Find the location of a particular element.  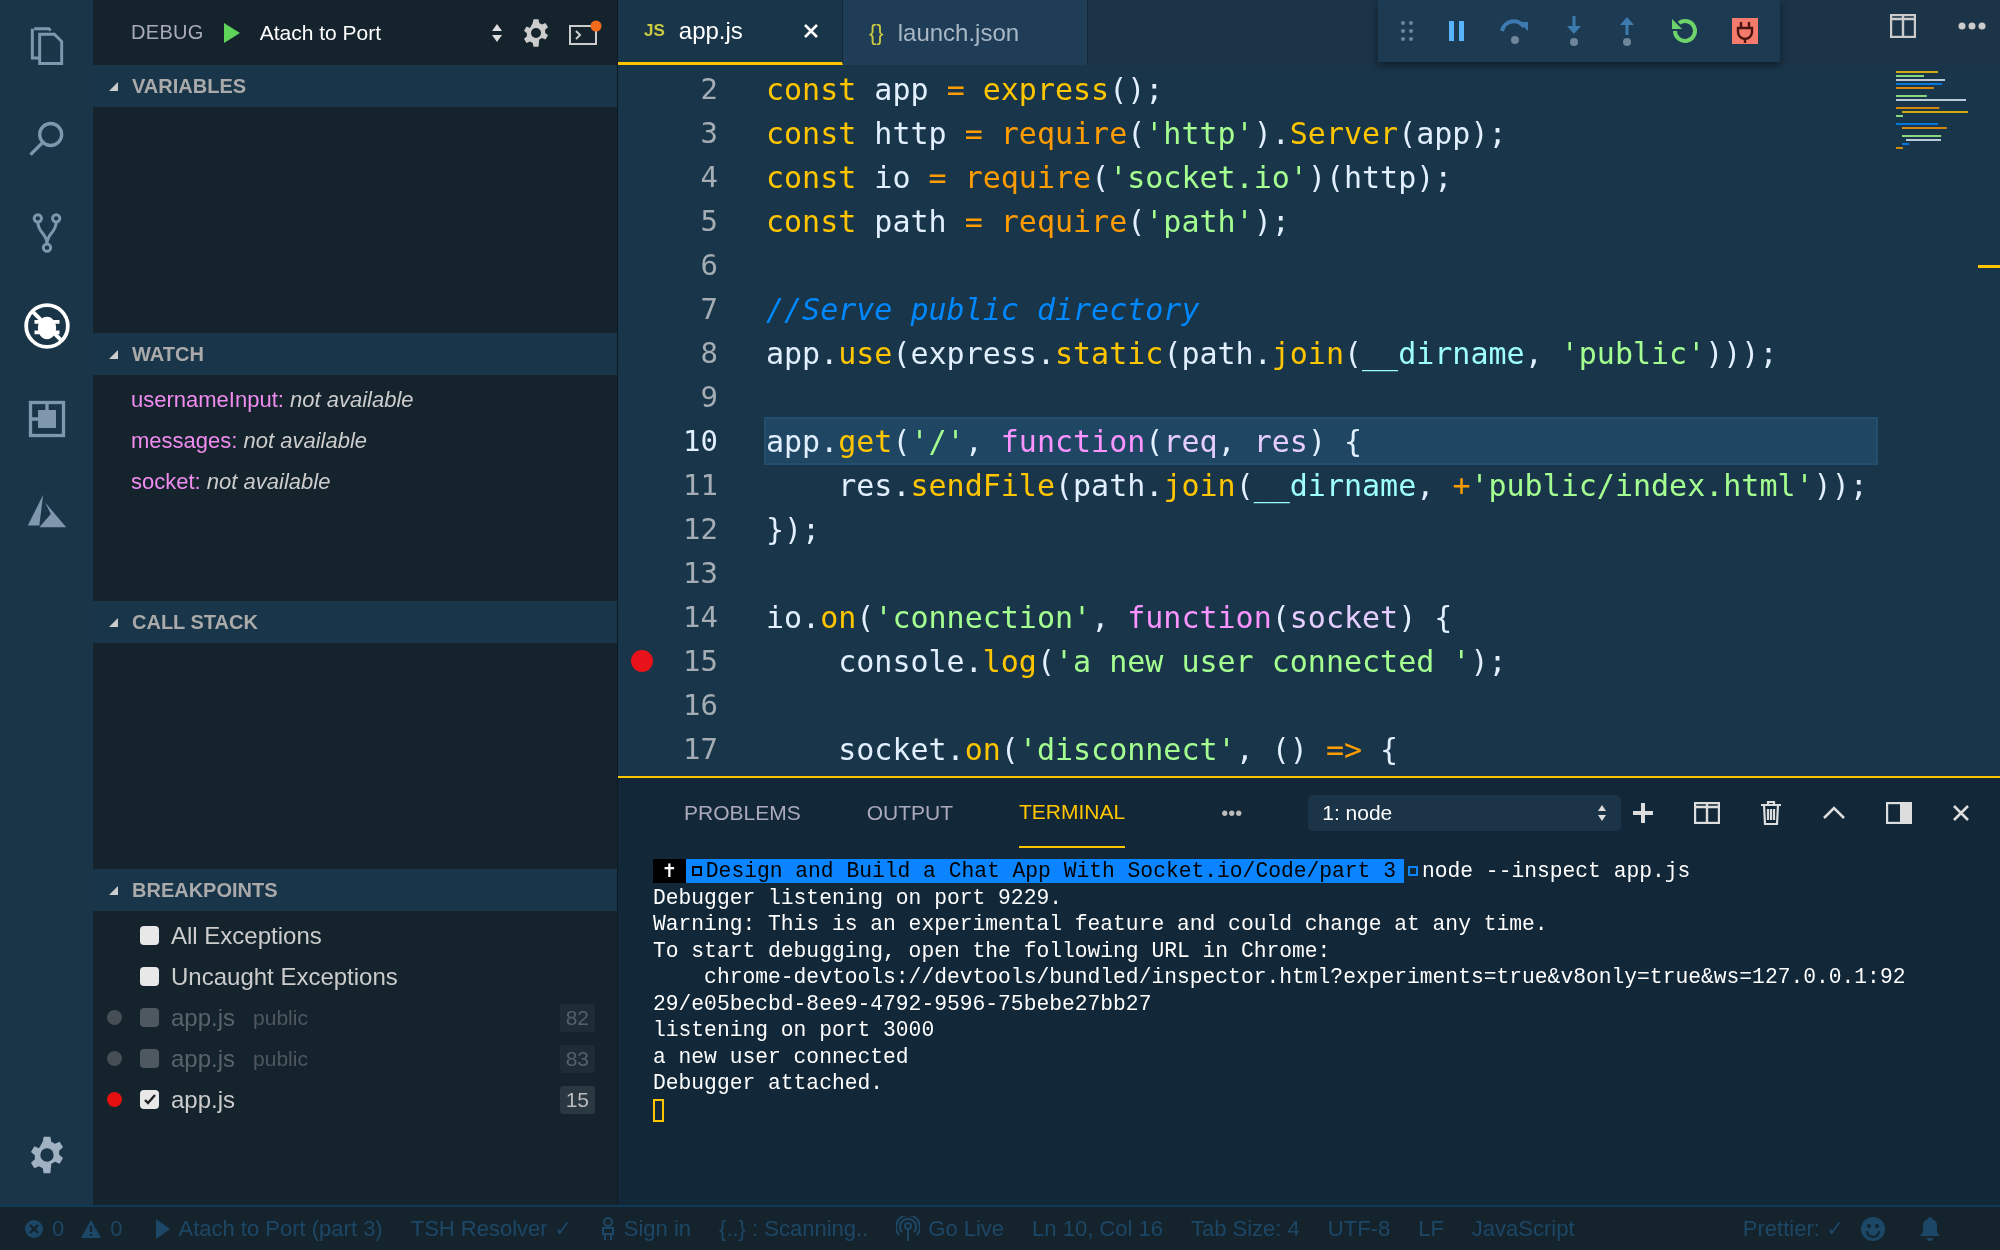

terminal-output-line: listening on port 3000 is located at coordinates (794, 1030).